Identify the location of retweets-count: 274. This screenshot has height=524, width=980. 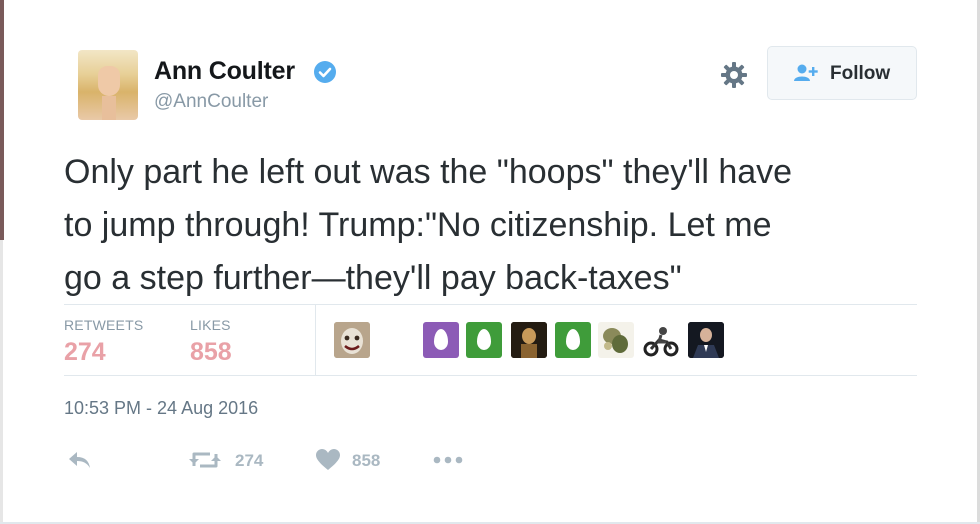
(85, 352).